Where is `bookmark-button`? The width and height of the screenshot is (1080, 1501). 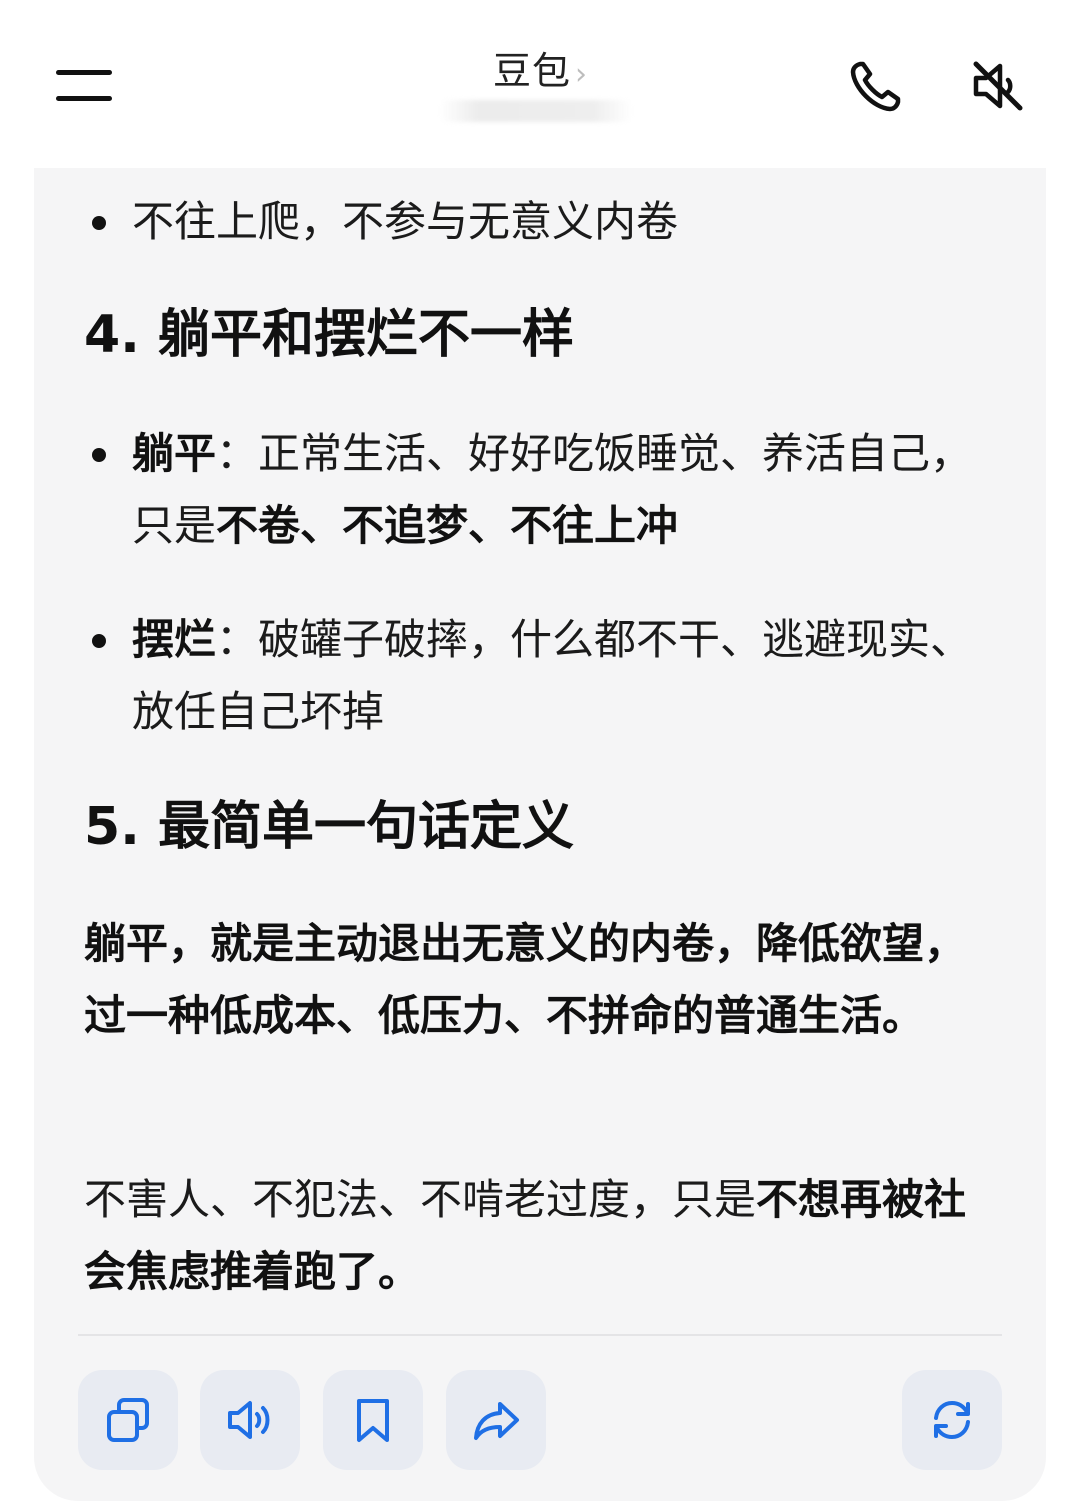
bookmark-button is located at coordinates (373, 1420).